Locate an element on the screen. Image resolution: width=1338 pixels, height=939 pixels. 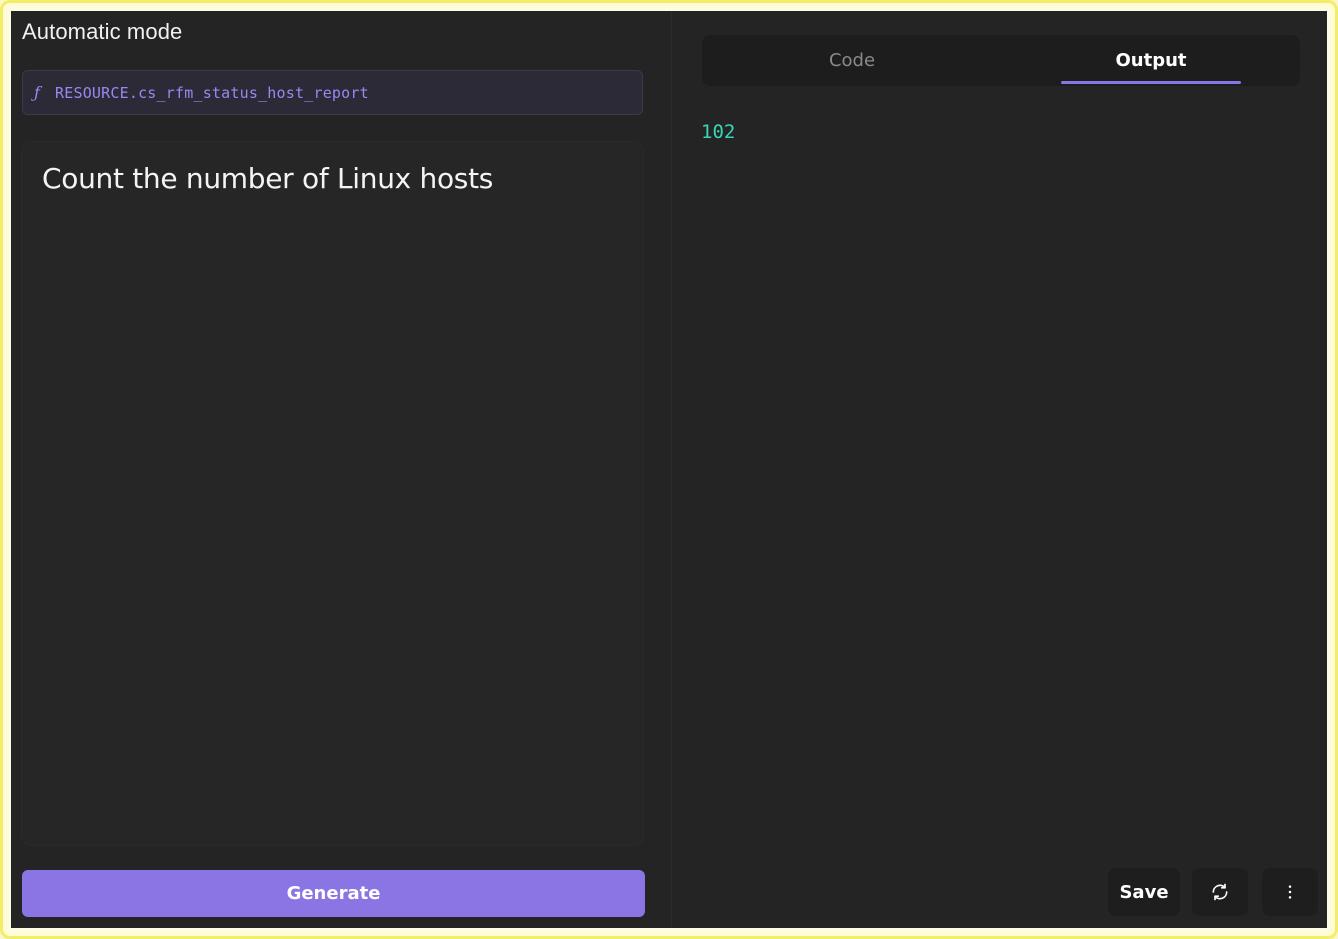
more-options-button is located at coordinates (1290, 892).